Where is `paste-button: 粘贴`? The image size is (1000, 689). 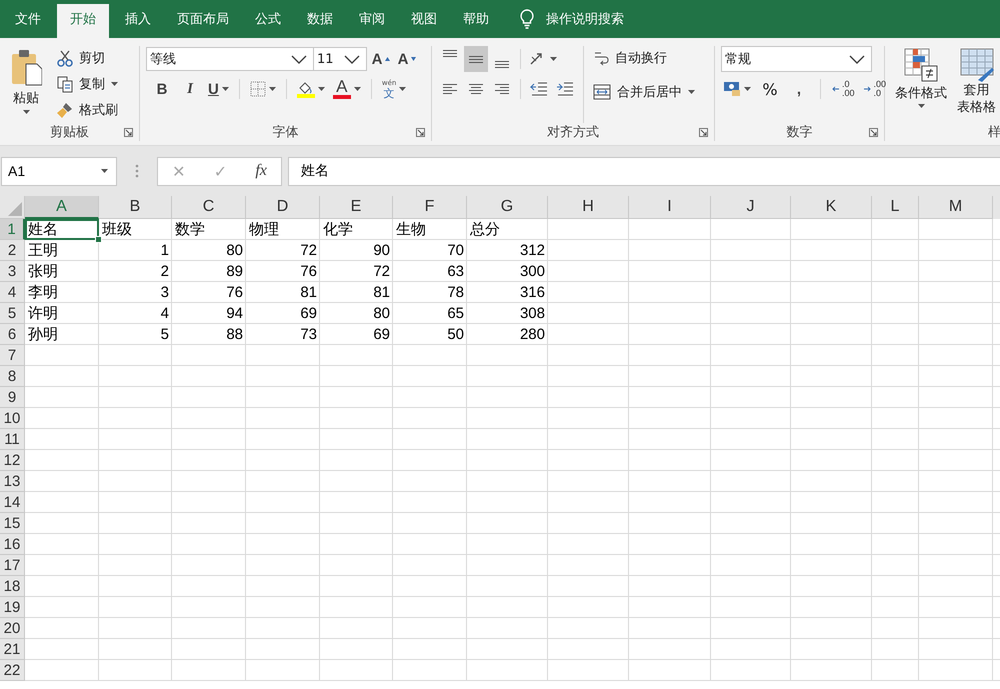
paste-button: 粘贴 is located at coordinates (26, 84).